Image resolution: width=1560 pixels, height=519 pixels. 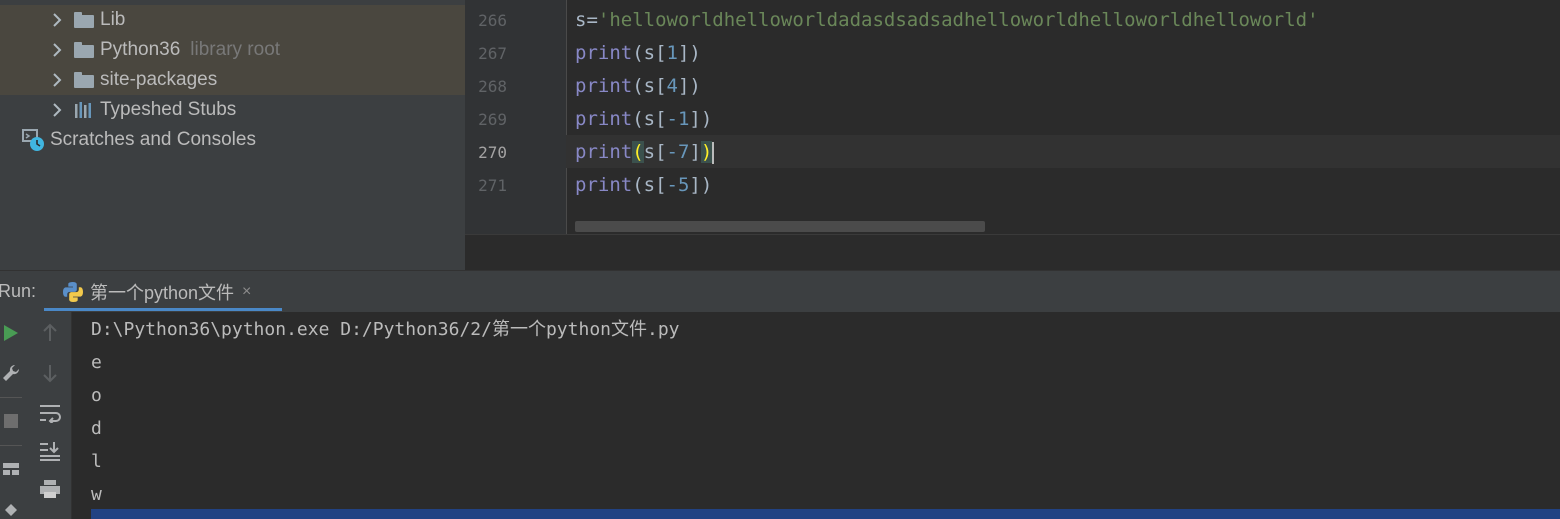 I want to click on run-toolbar-secondary, so click(x=50, y=415).